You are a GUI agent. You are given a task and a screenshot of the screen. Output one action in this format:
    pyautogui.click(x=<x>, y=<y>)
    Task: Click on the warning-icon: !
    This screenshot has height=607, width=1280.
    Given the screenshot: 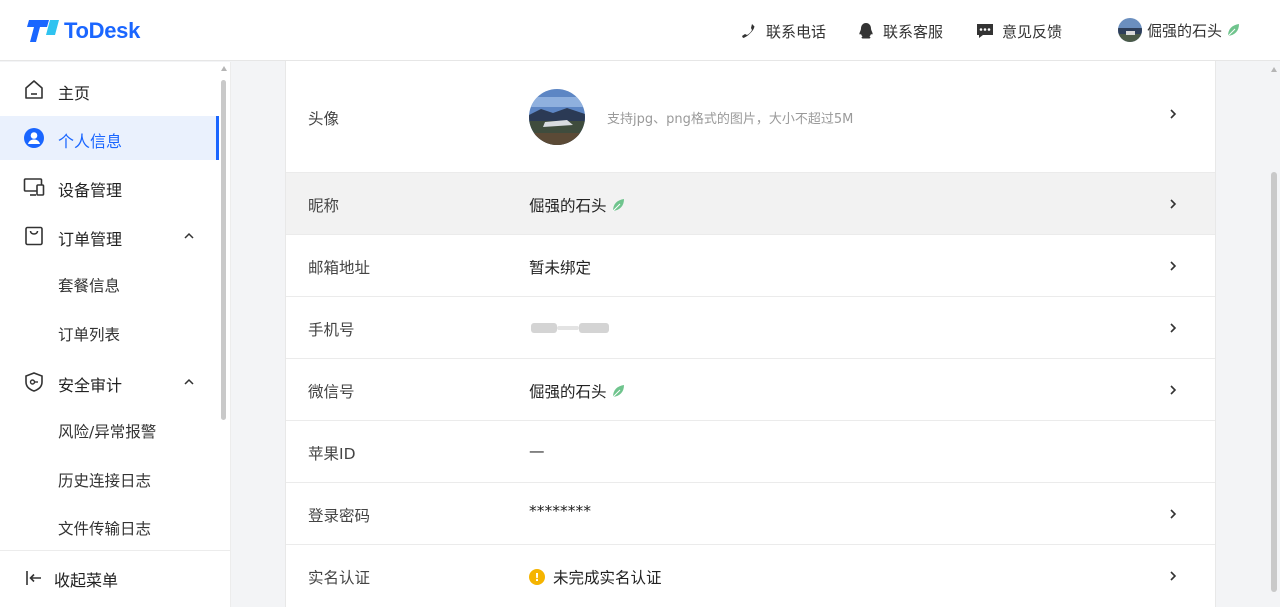 What is the action you would take?
    pyautogui.click(x=537, y=577)
    